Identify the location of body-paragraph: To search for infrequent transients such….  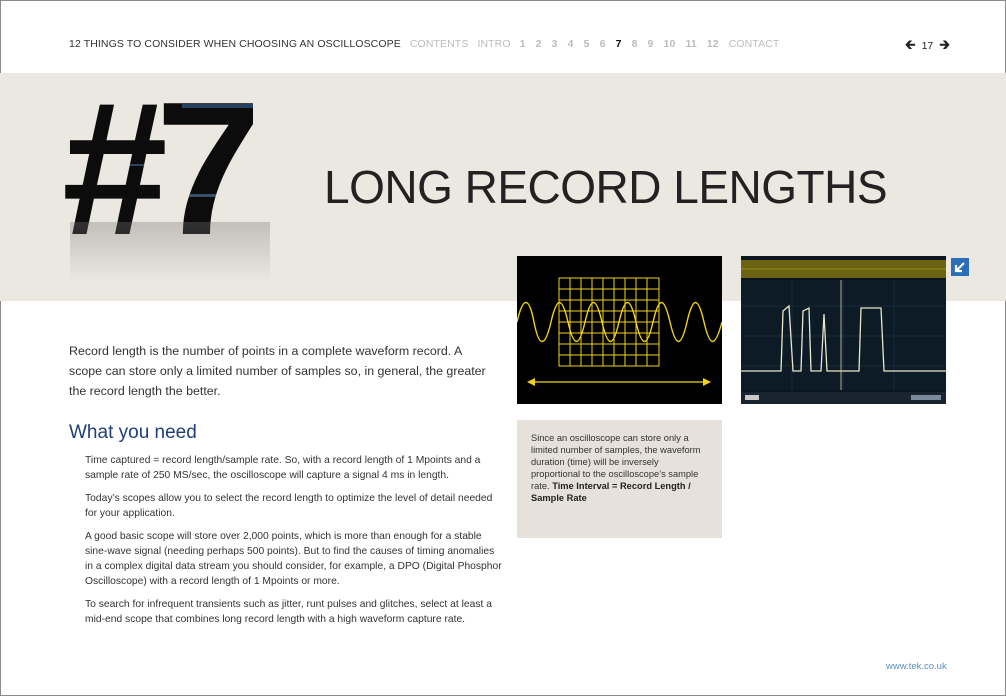
(288, 612).